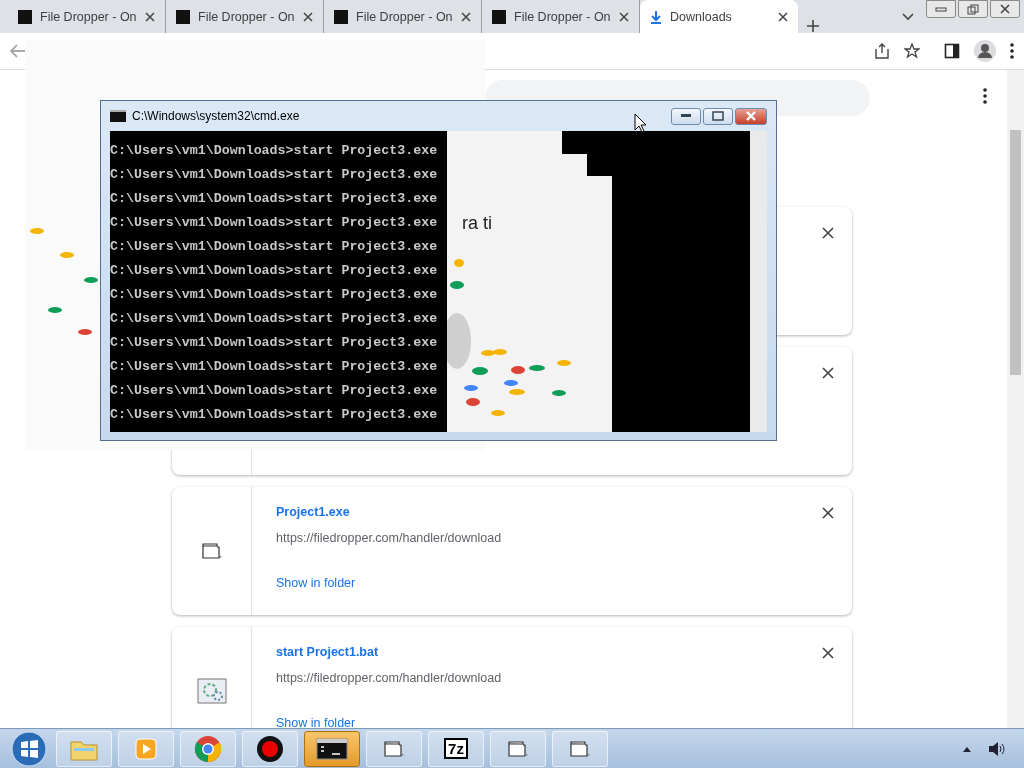 The image size is (1024, 768). I want to click on terminal-icon, so click(332, 748).